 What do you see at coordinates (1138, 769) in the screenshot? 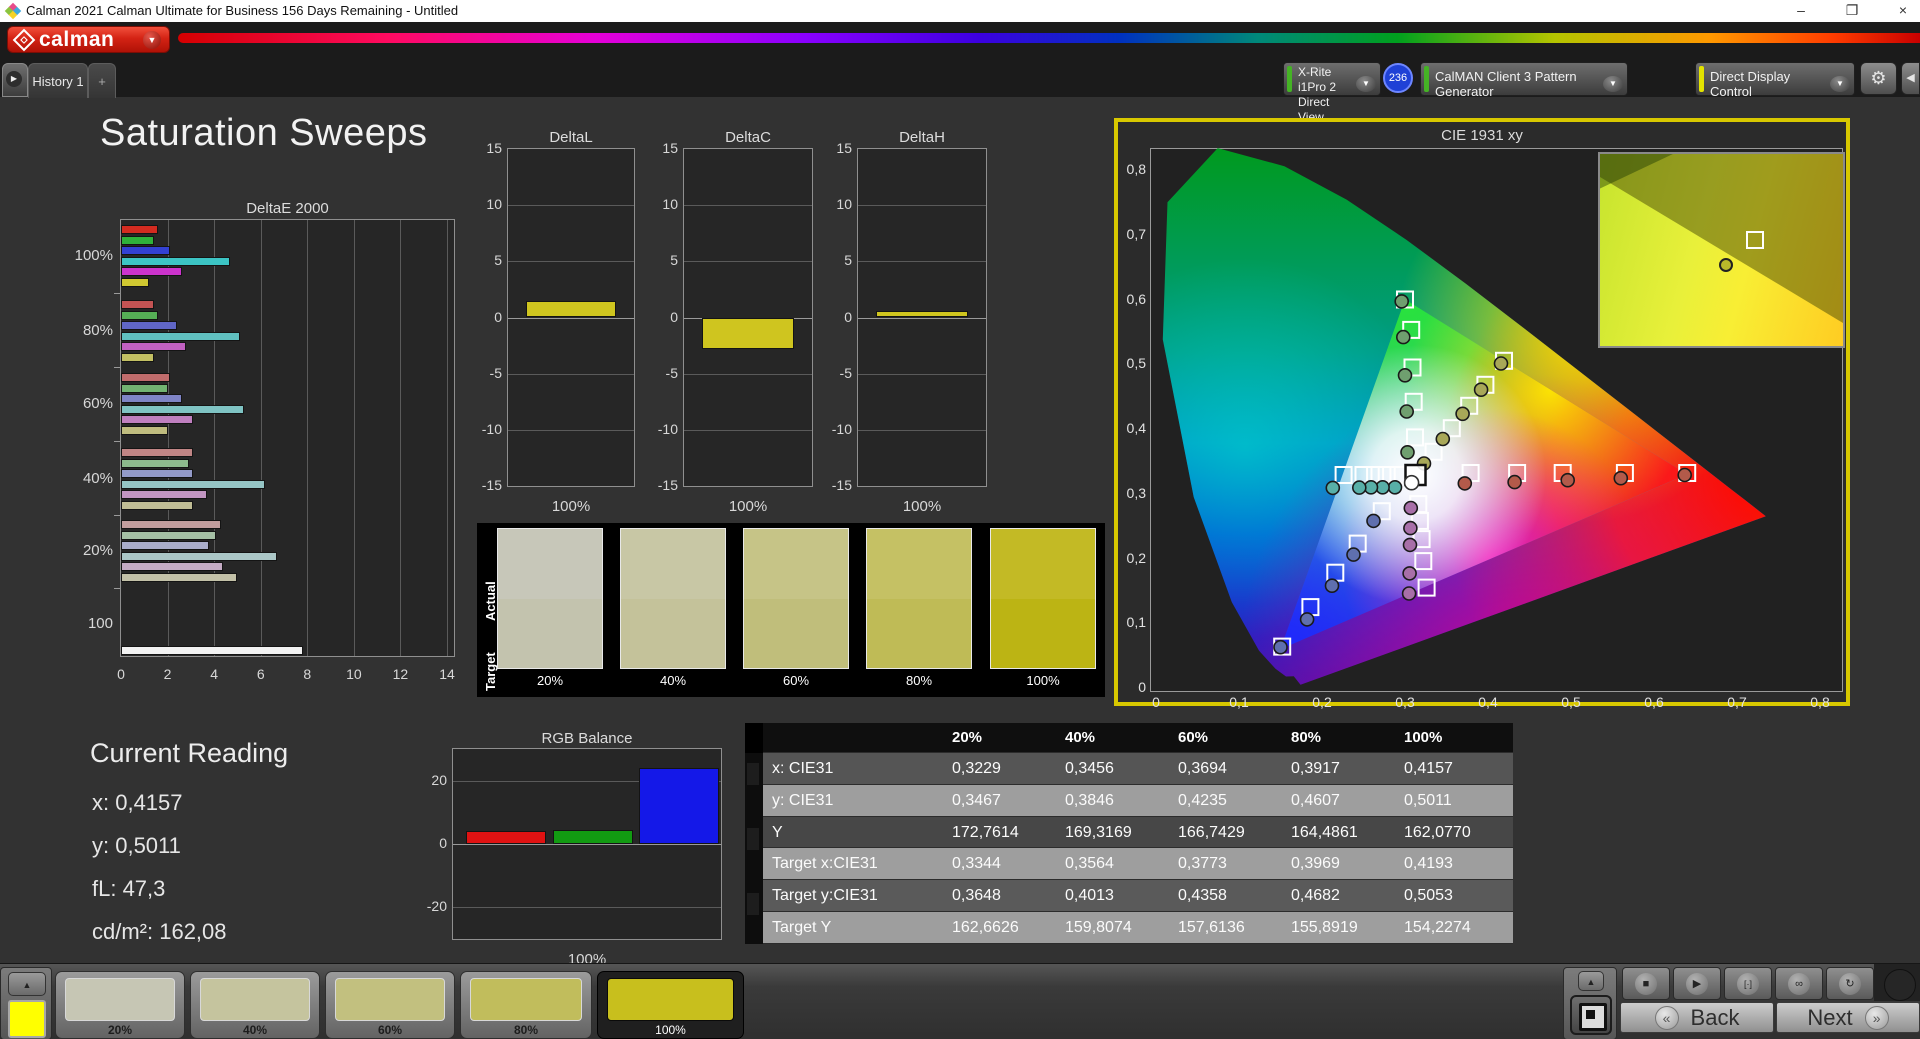
I see `table-row: x: CIE31 0,3229 0,3456 0,3694 0,3917 0,4157` at bounding box center [1138, 769].